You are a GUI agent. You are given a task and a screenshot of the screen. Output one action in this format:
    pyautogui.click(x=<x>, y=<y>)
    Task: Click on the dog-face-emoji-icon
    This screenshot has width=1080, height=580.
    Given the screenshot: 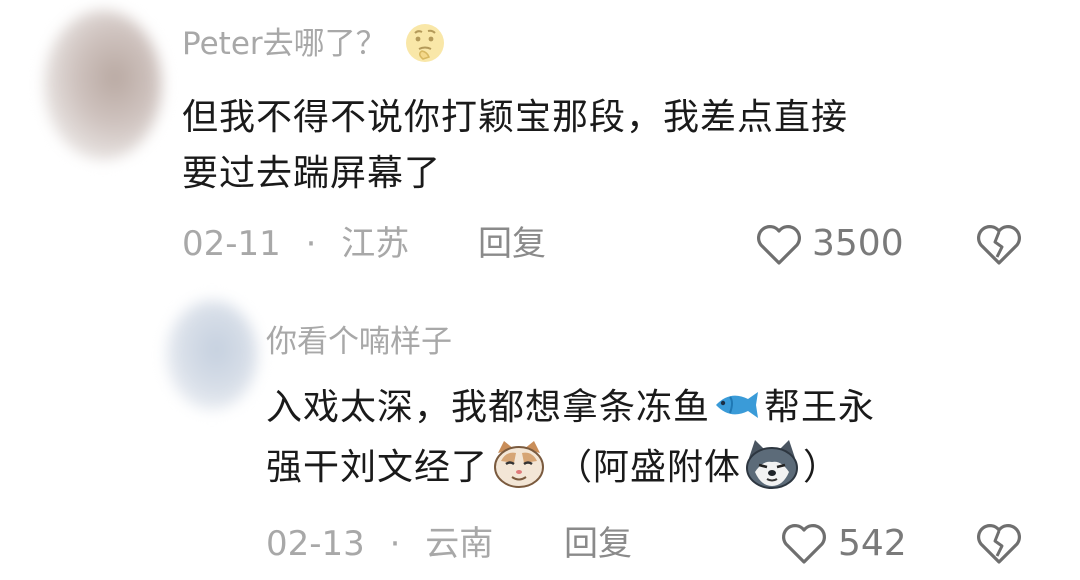 What is the action you would take?
    pyautogui.click(x=772, y=464)
    